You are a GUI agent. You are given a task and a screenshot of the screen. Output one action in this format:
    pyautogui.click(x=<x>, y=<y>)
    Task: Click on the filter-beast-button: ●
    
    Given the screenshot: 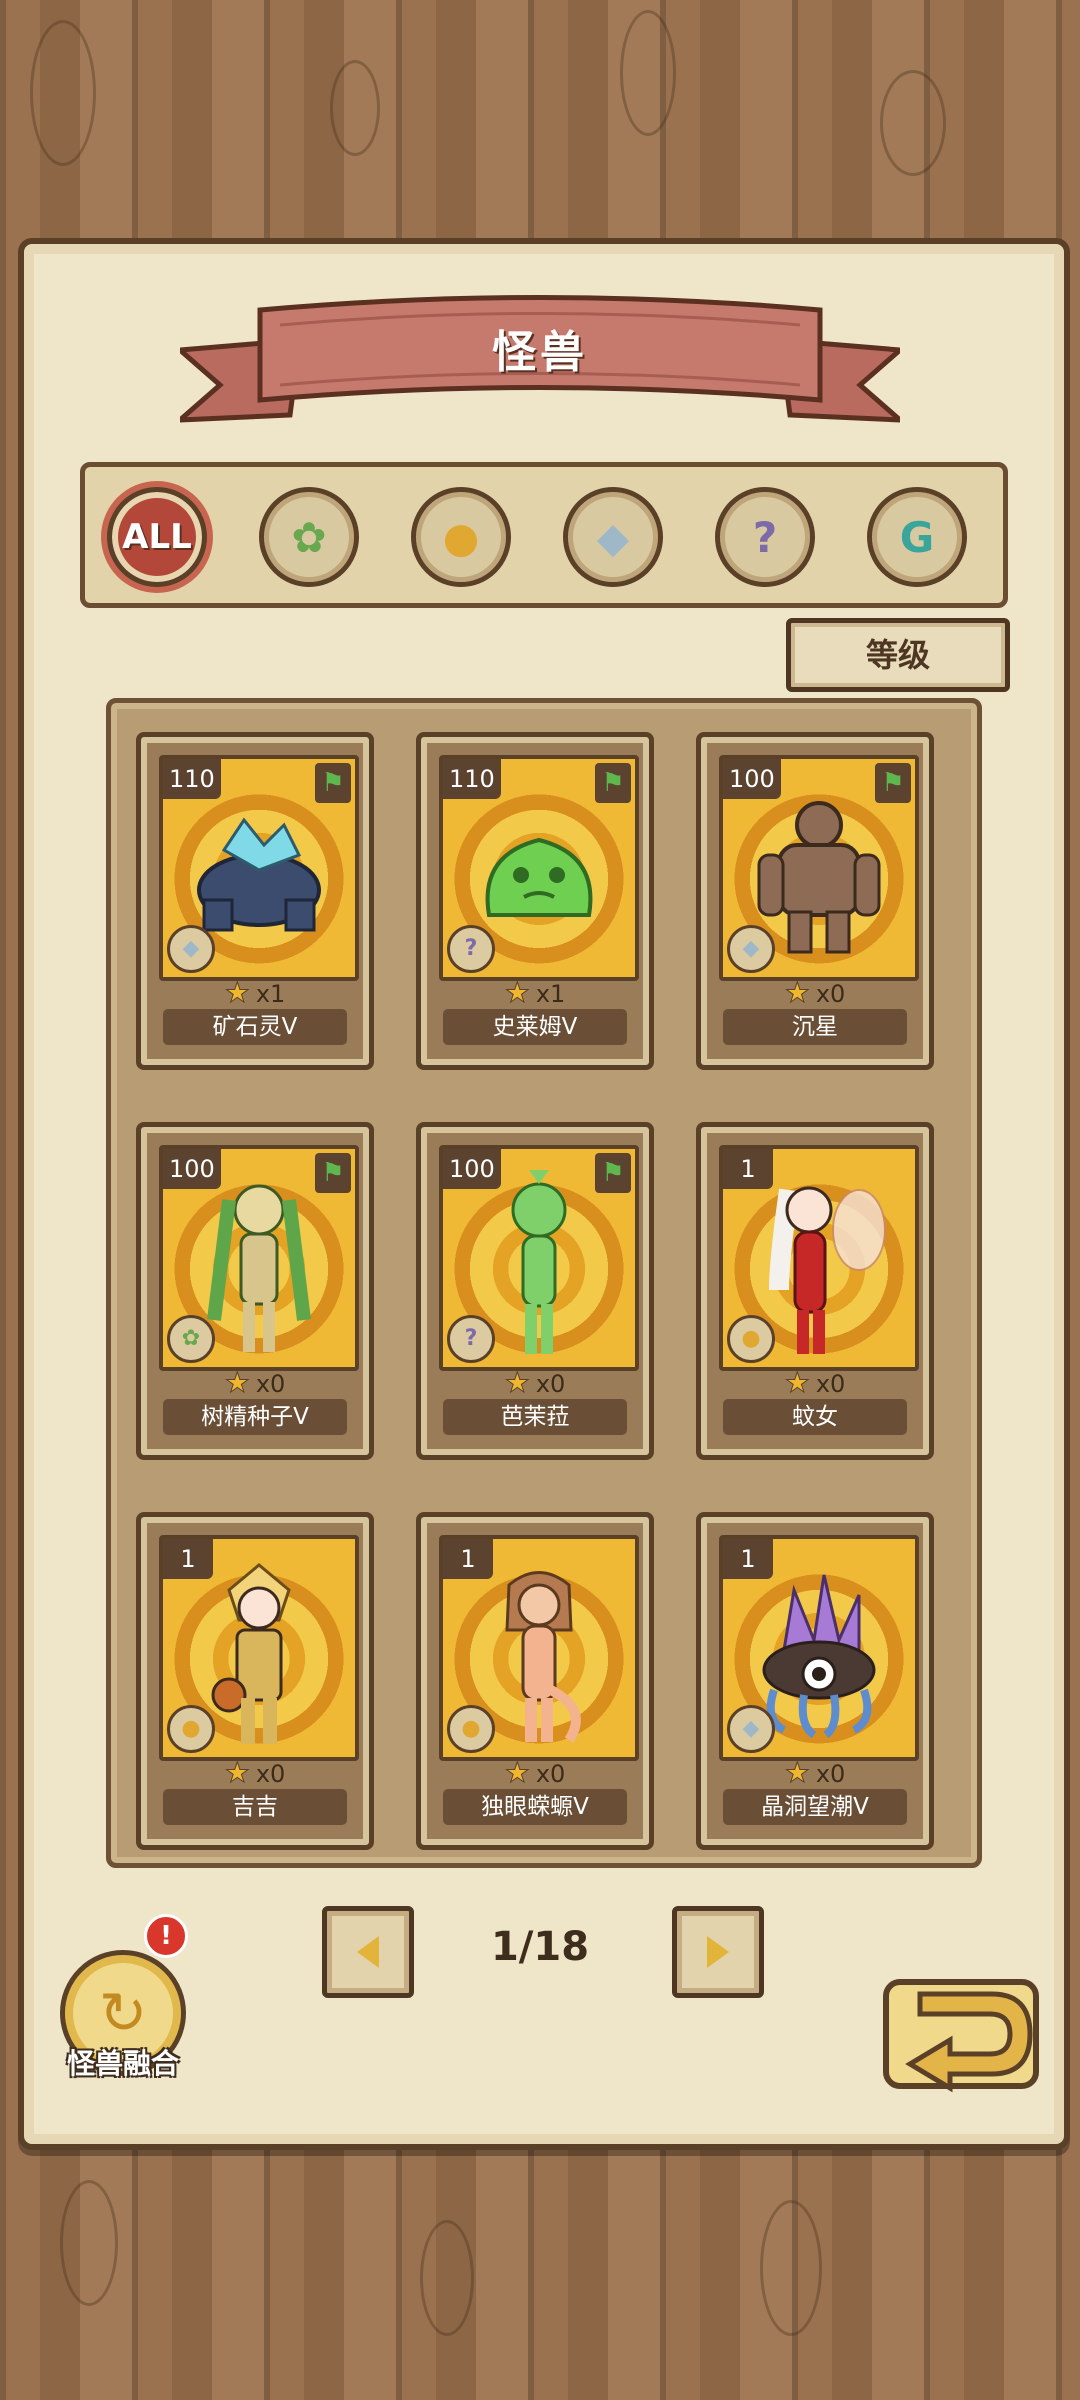 What is the action you would take?
    pyautogui.click(x=461, y=537)
    